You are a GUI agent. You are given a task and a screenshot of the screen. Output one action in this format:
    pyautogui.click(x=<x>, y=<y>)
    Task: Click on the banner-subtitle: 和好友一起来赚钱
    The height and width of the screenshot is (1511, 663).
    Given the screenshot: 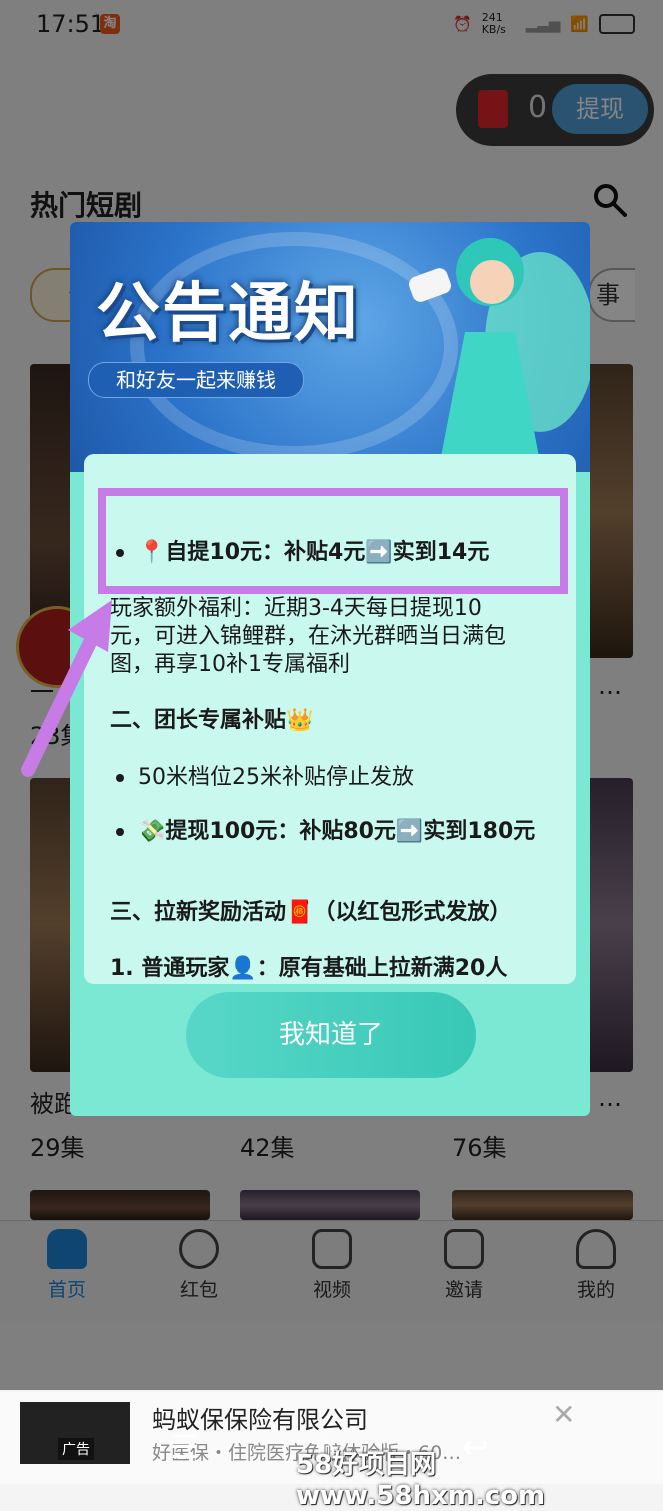 What is the action you would take?
    pyautogui.click(x=196, y=380)
    